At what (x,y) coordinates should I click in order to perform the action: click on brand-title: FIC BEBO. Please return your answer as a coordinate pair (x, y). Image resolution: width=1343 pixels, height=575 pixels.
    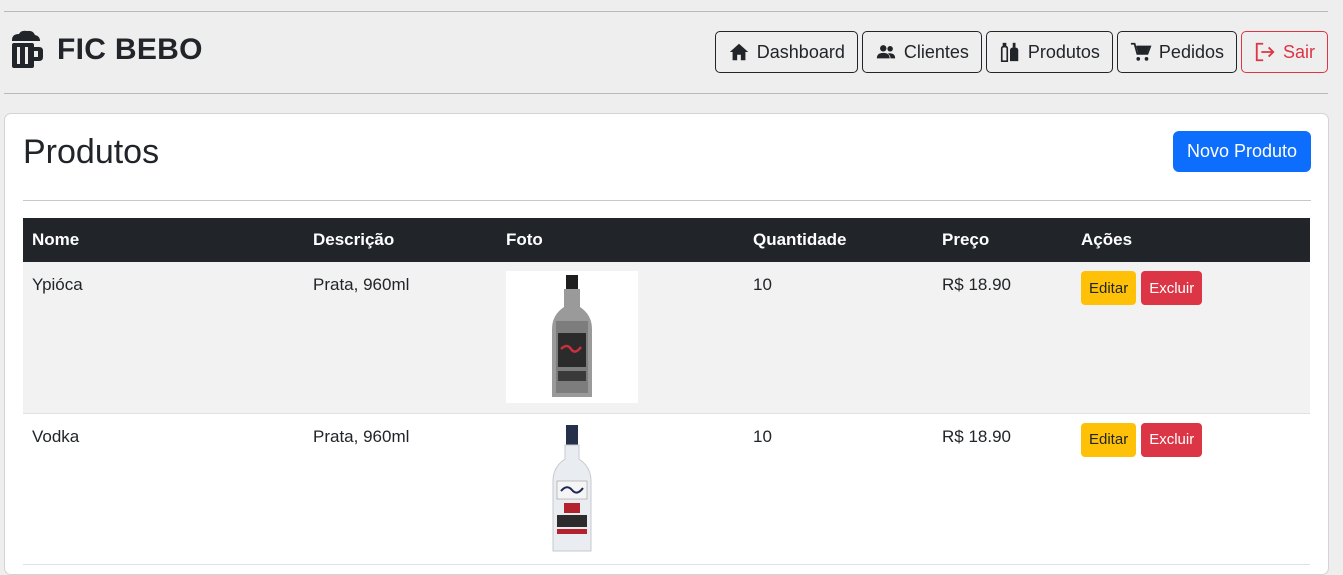
    Looking at the image, I should click on (130, 49).